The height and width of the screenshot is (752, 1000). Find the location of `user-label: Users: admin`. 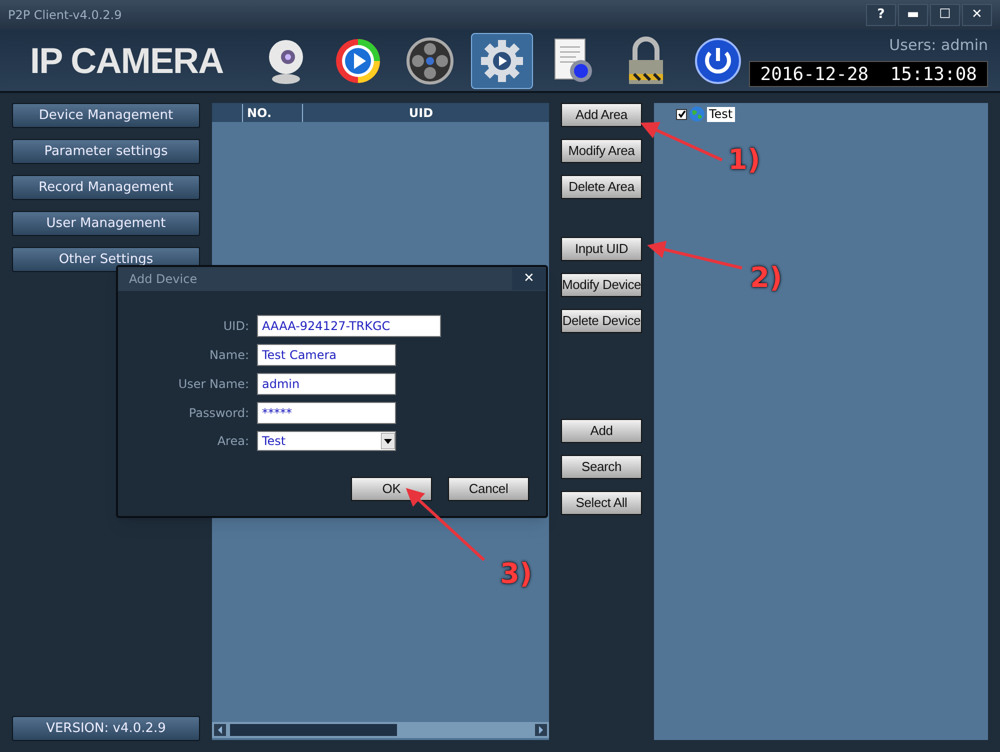

user-label: Users: admin is located at coordinates (938, 45).